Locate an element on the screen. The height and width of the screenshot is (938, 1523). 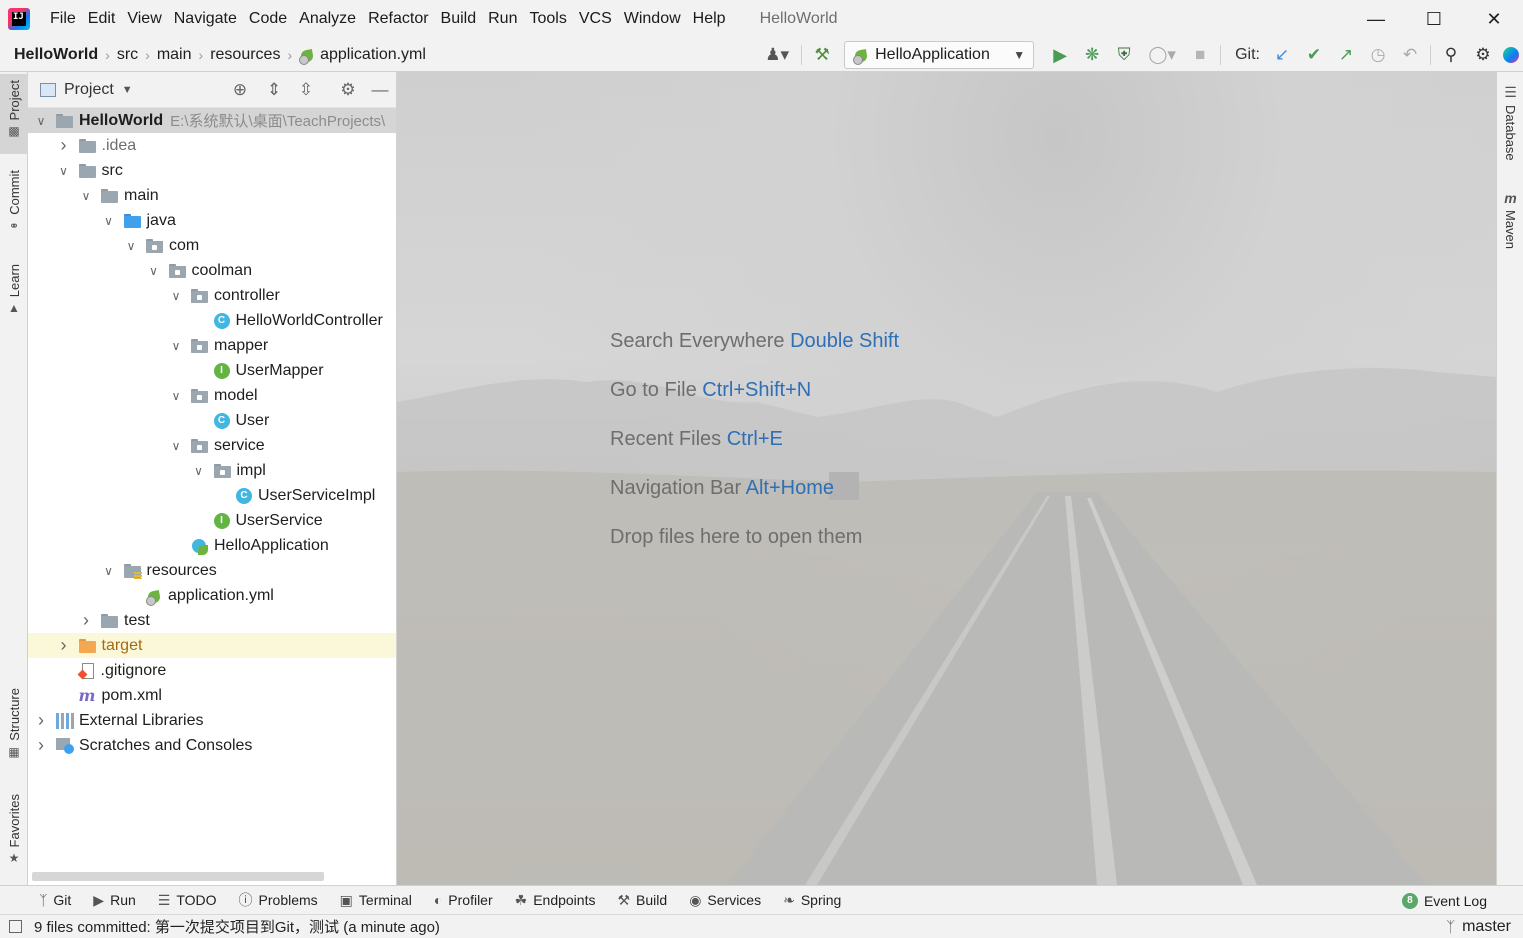
tree-item: ›mpom.xml is located at coordinates (212, 695).